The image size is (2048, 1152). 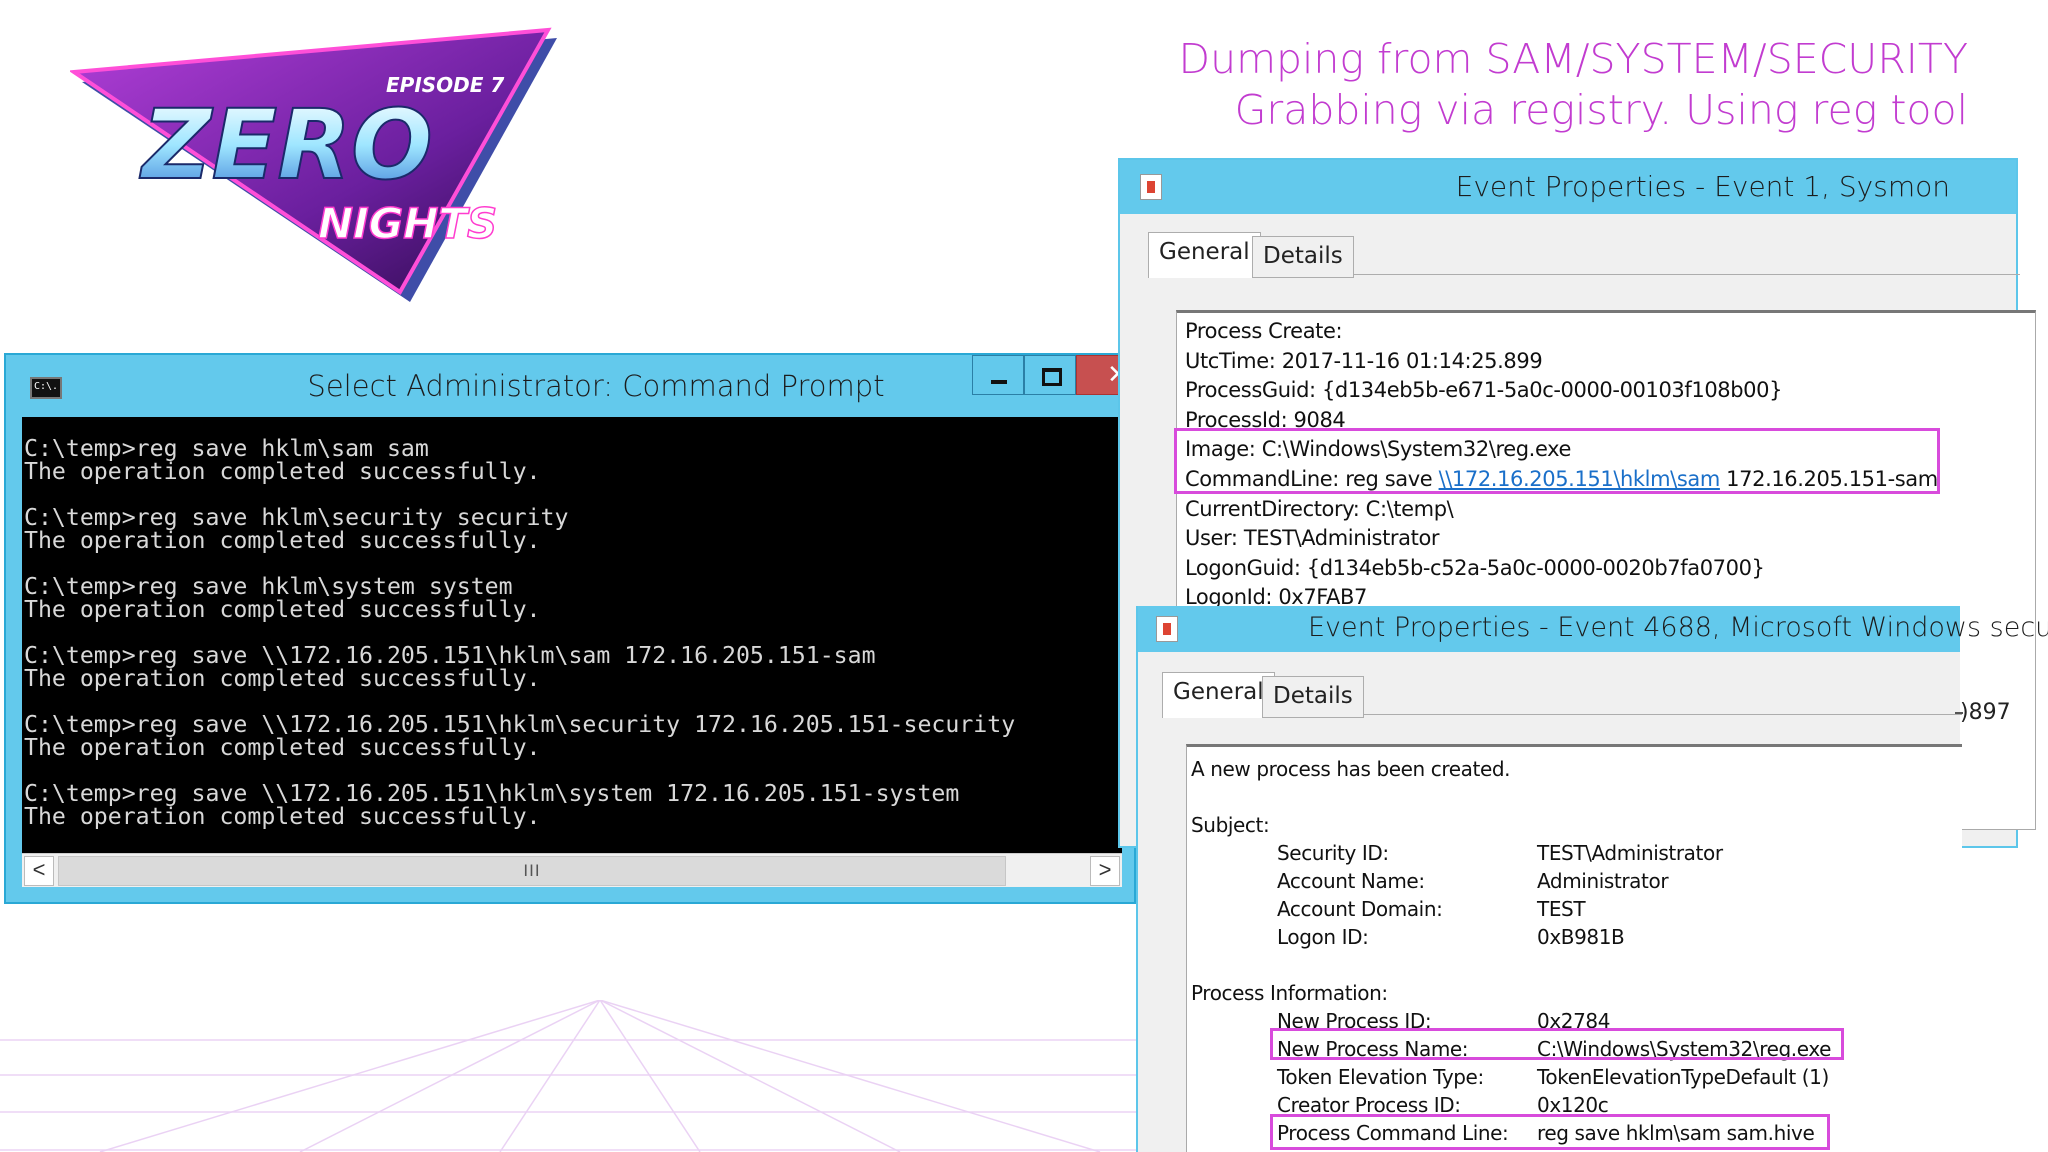 I want to click on grid-floor-decoration, so click(x=600, y=1076).